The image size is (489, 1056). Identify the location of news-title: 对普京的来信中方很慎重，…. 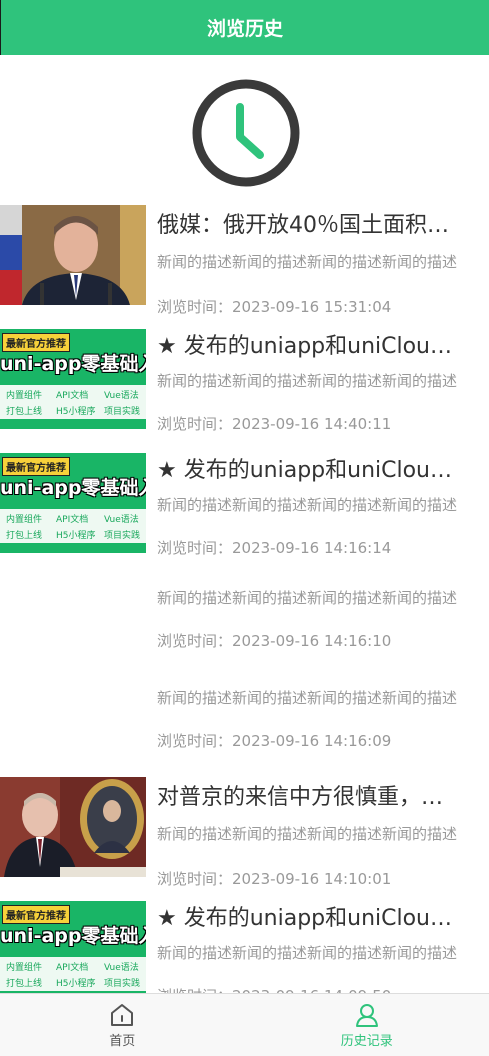
(300, 797).